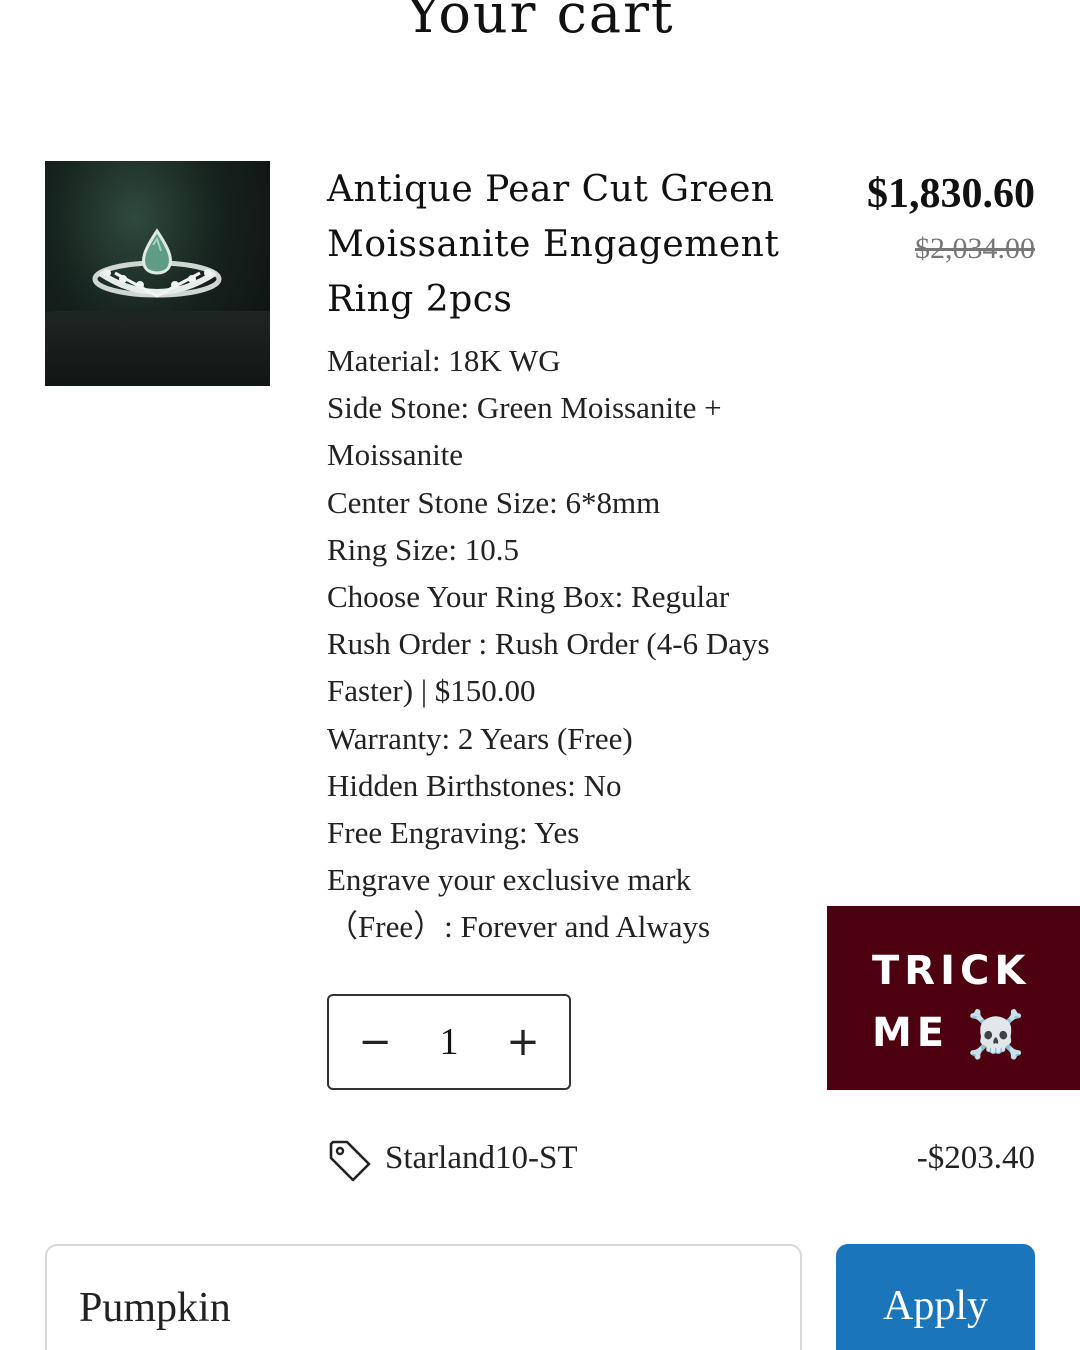  Describe the element at coordinates (453, 833) in the screenshot. I see `option-line: Free Engraving: Yes` at that location.